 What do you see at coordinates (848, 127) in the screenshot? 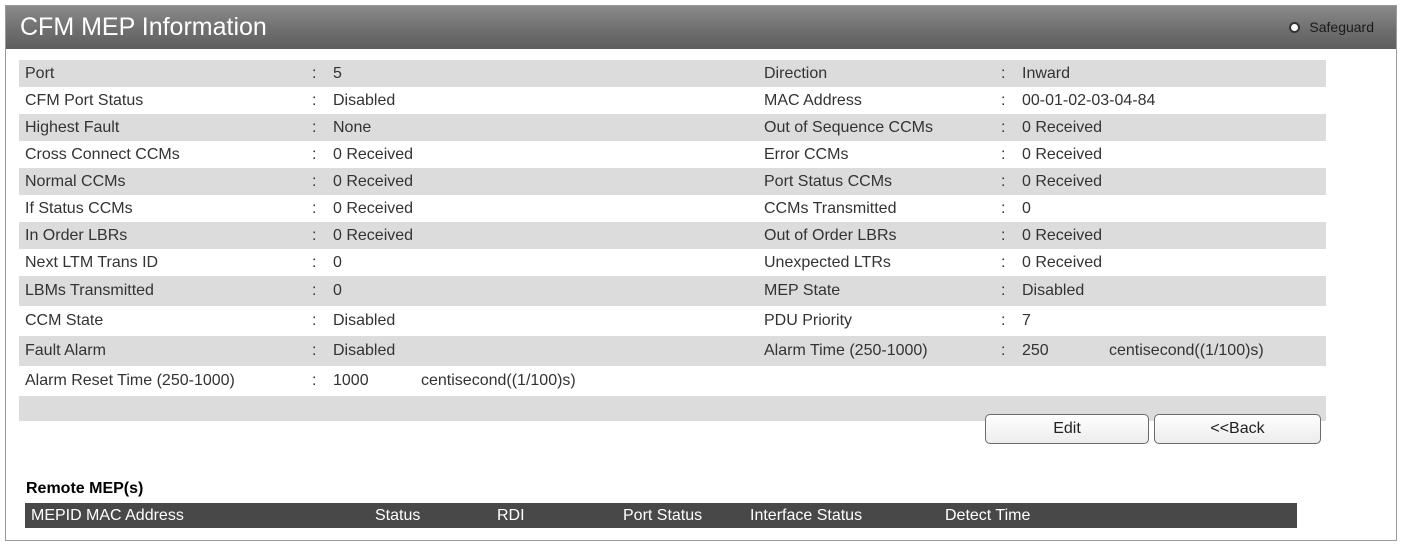
I see `field-label: Out of Sequence CCMs` at bounding box center [848, 127].